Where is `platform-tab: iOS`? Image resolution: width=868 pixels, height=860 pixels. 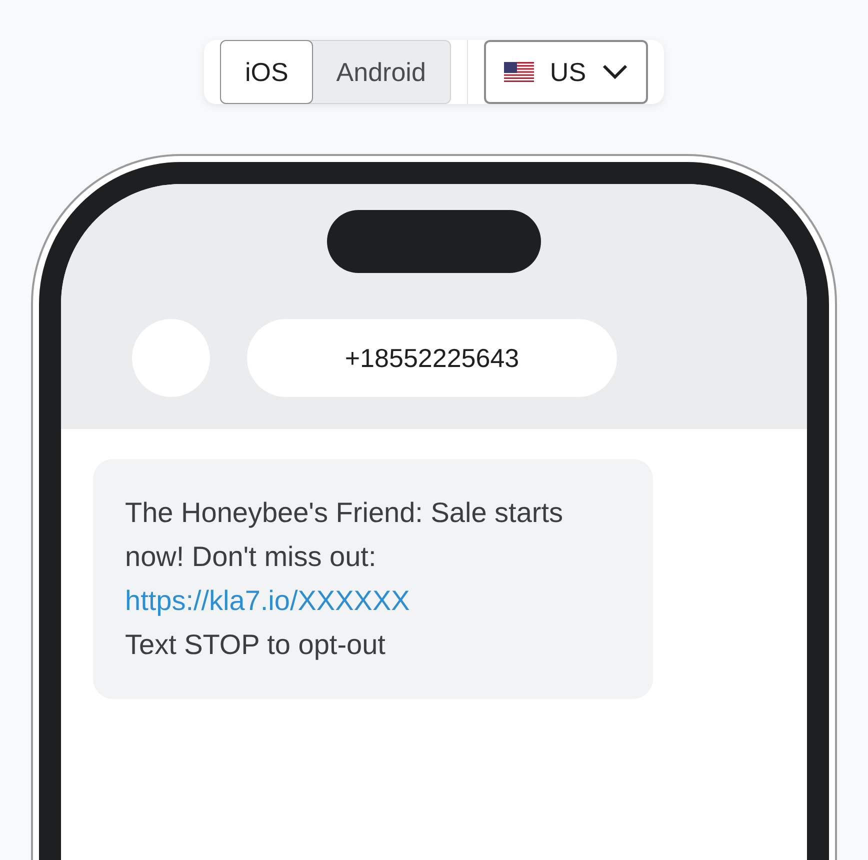 platform-tab: iOS is located at coordinates (267, 72).